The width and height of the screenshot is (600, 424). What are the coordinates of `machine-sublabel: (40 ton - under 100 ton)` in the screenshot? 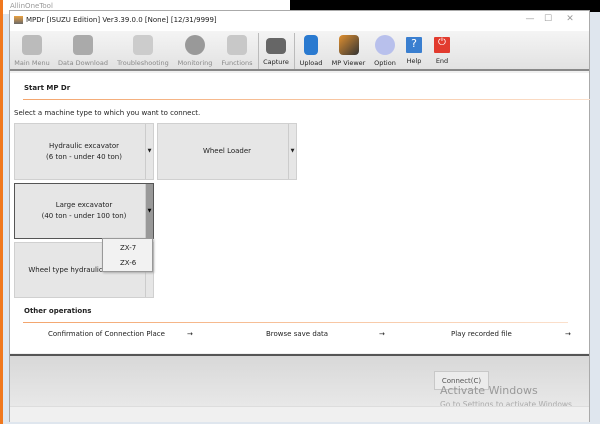 It's located at (84, 216).